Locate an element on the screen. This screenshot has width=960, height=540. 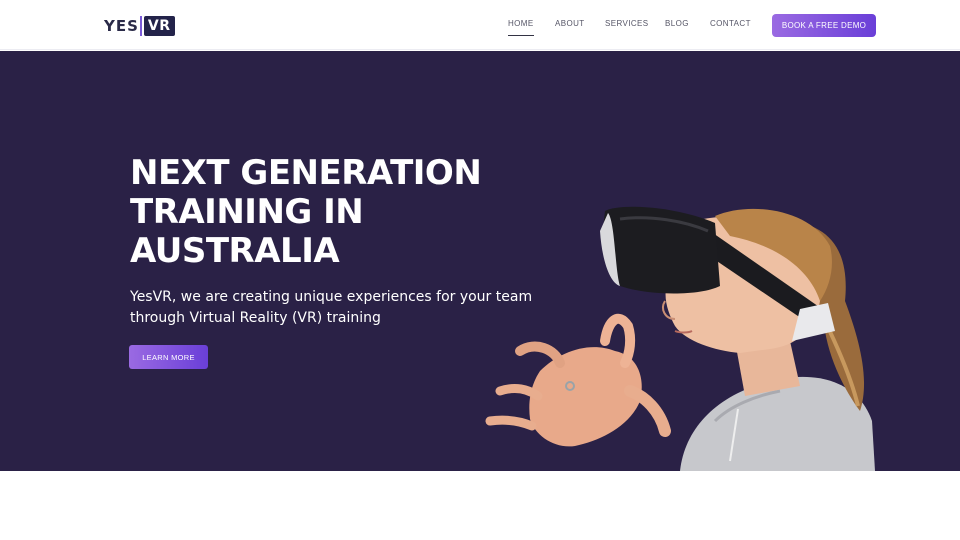
logo-text-yes: YES is located at coordinates (121, 26).